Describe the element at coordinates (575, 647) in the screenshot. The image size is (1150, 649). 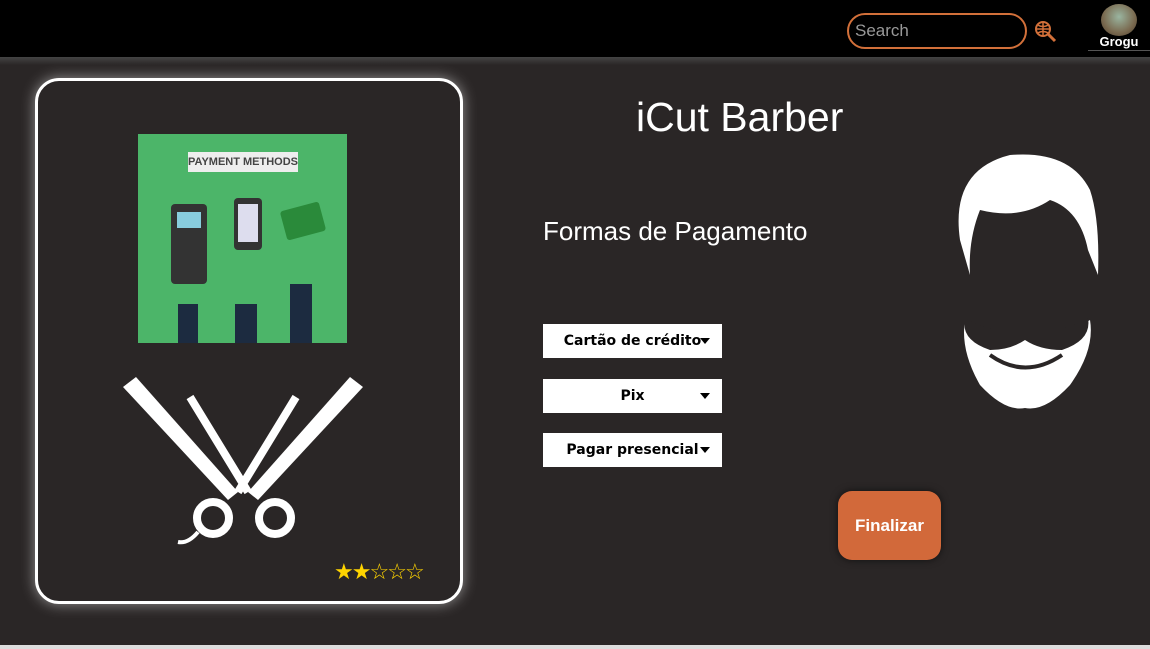
I see `footer-line` at that location.